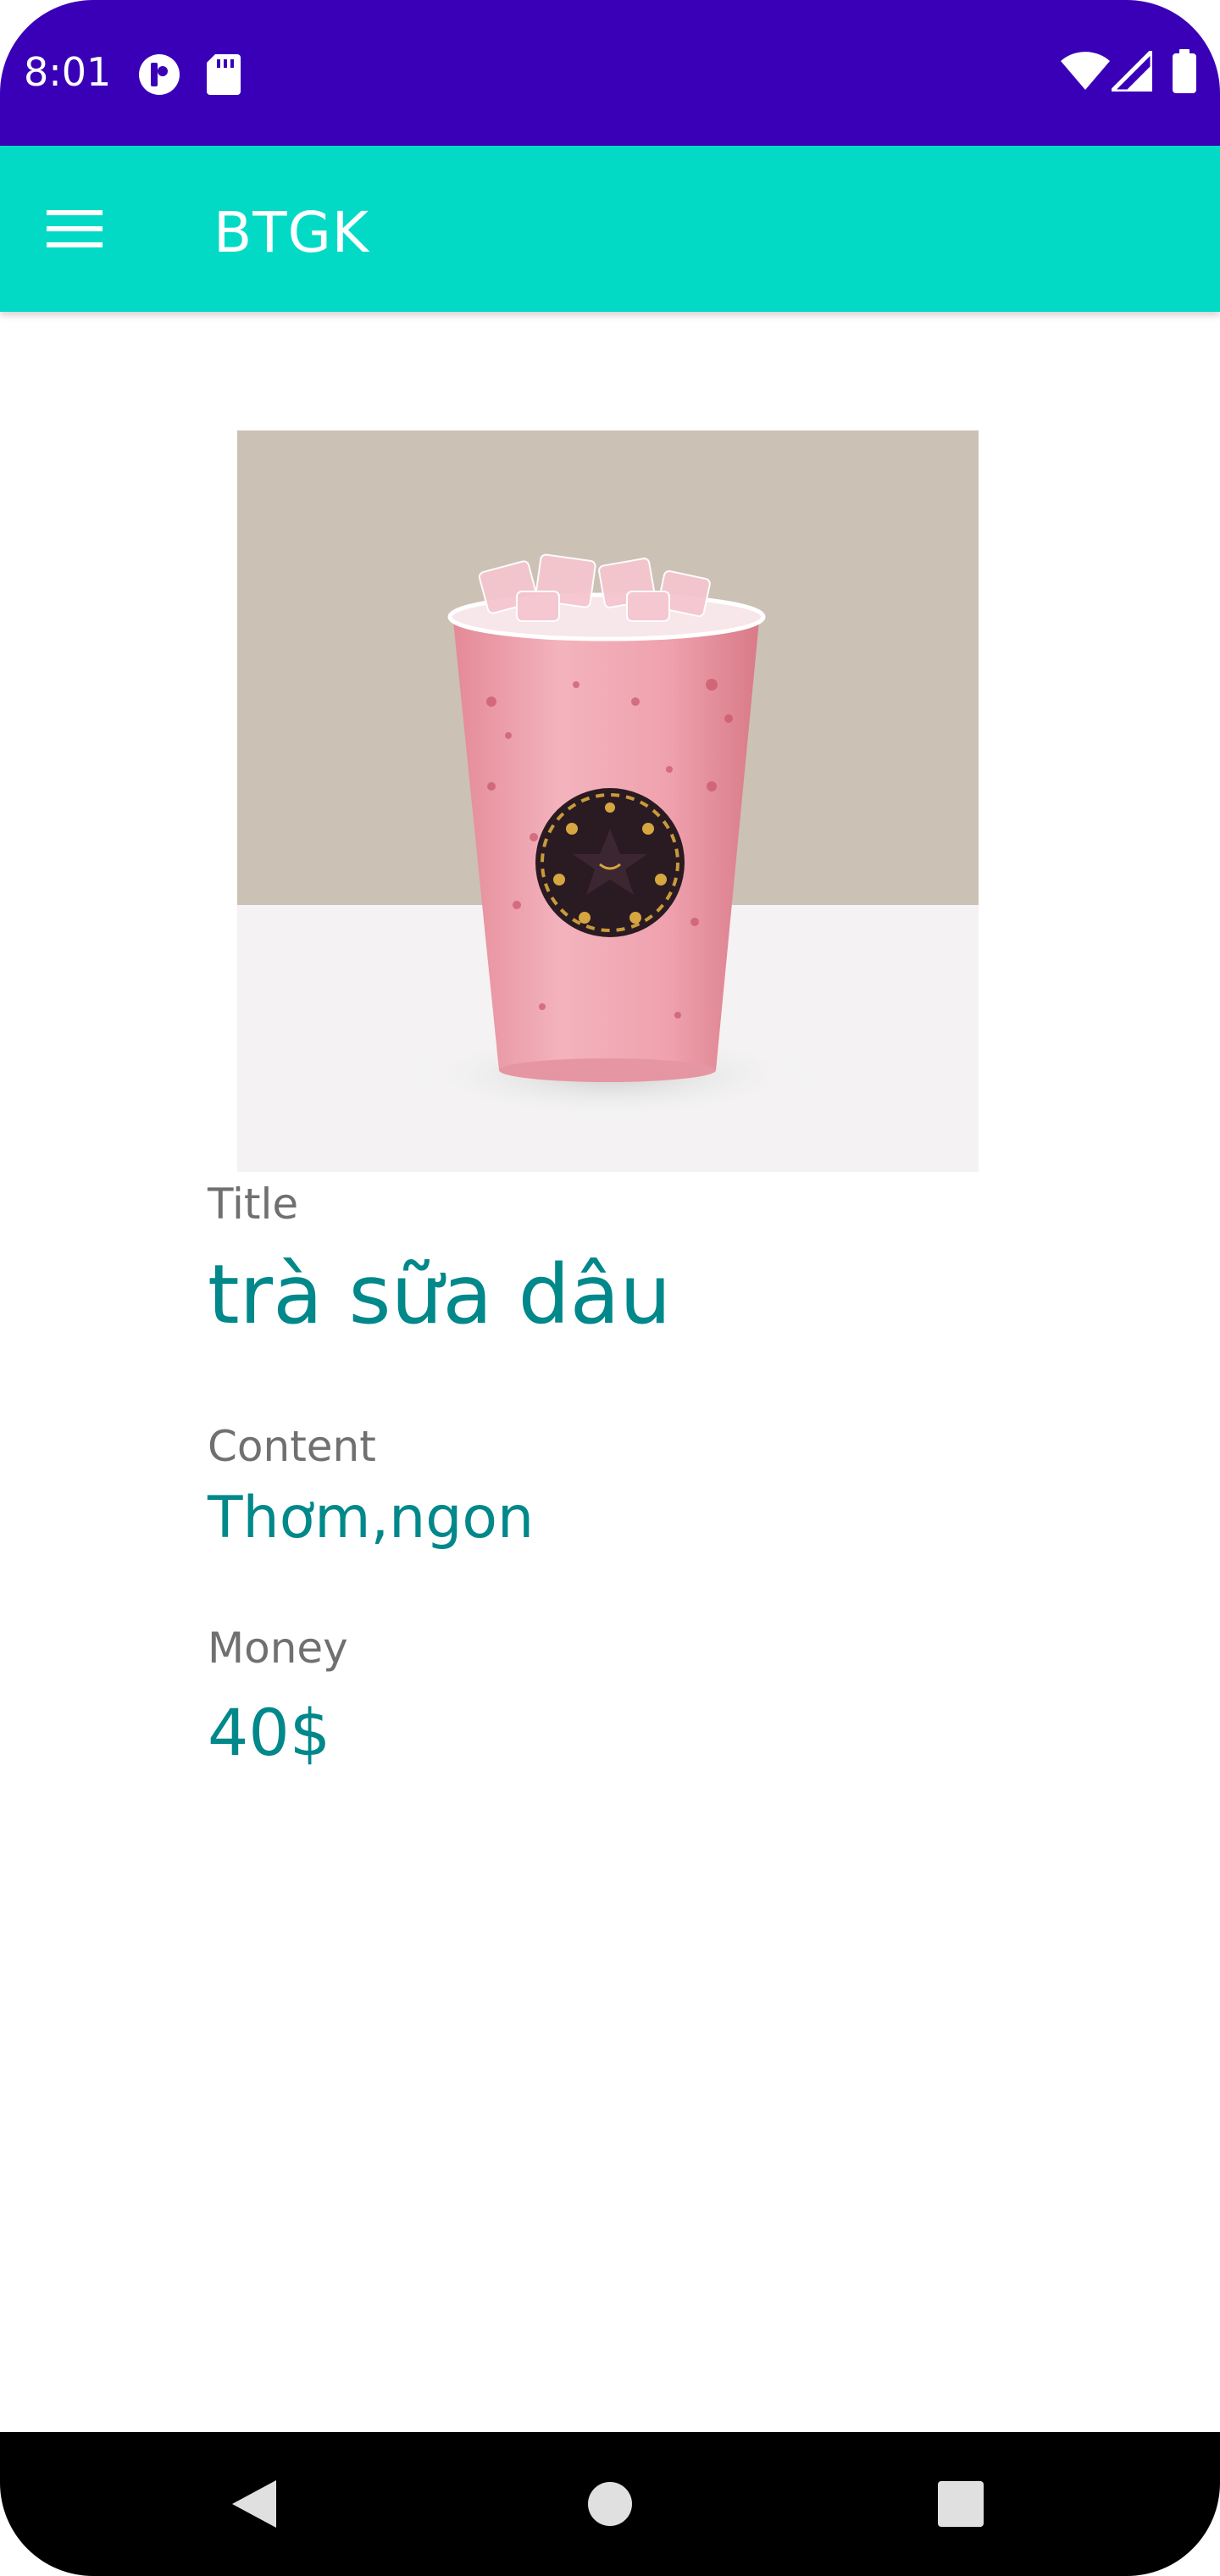 The width and height of the screenshot is (1220, 2576). What do you see at coordinates (269, 1732) in the screenshot?
I see `money-value: 40$` at bounding box center [269, 1732].